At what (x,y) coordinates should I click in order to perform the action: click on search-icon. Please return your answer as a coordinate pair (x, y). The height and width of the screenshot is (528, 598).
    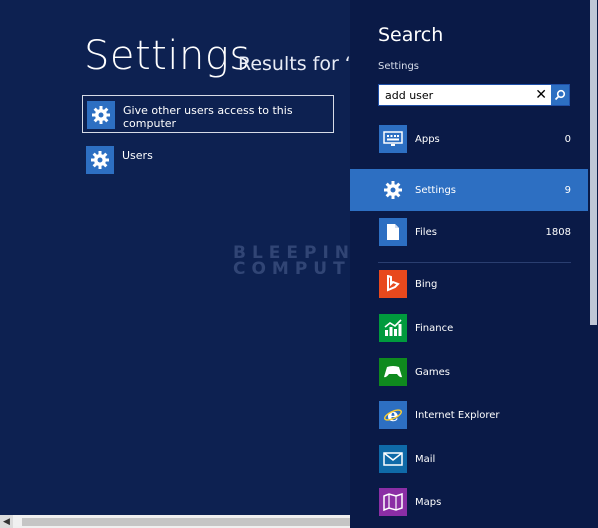
    Looking at the image, I should click on (560, 95).